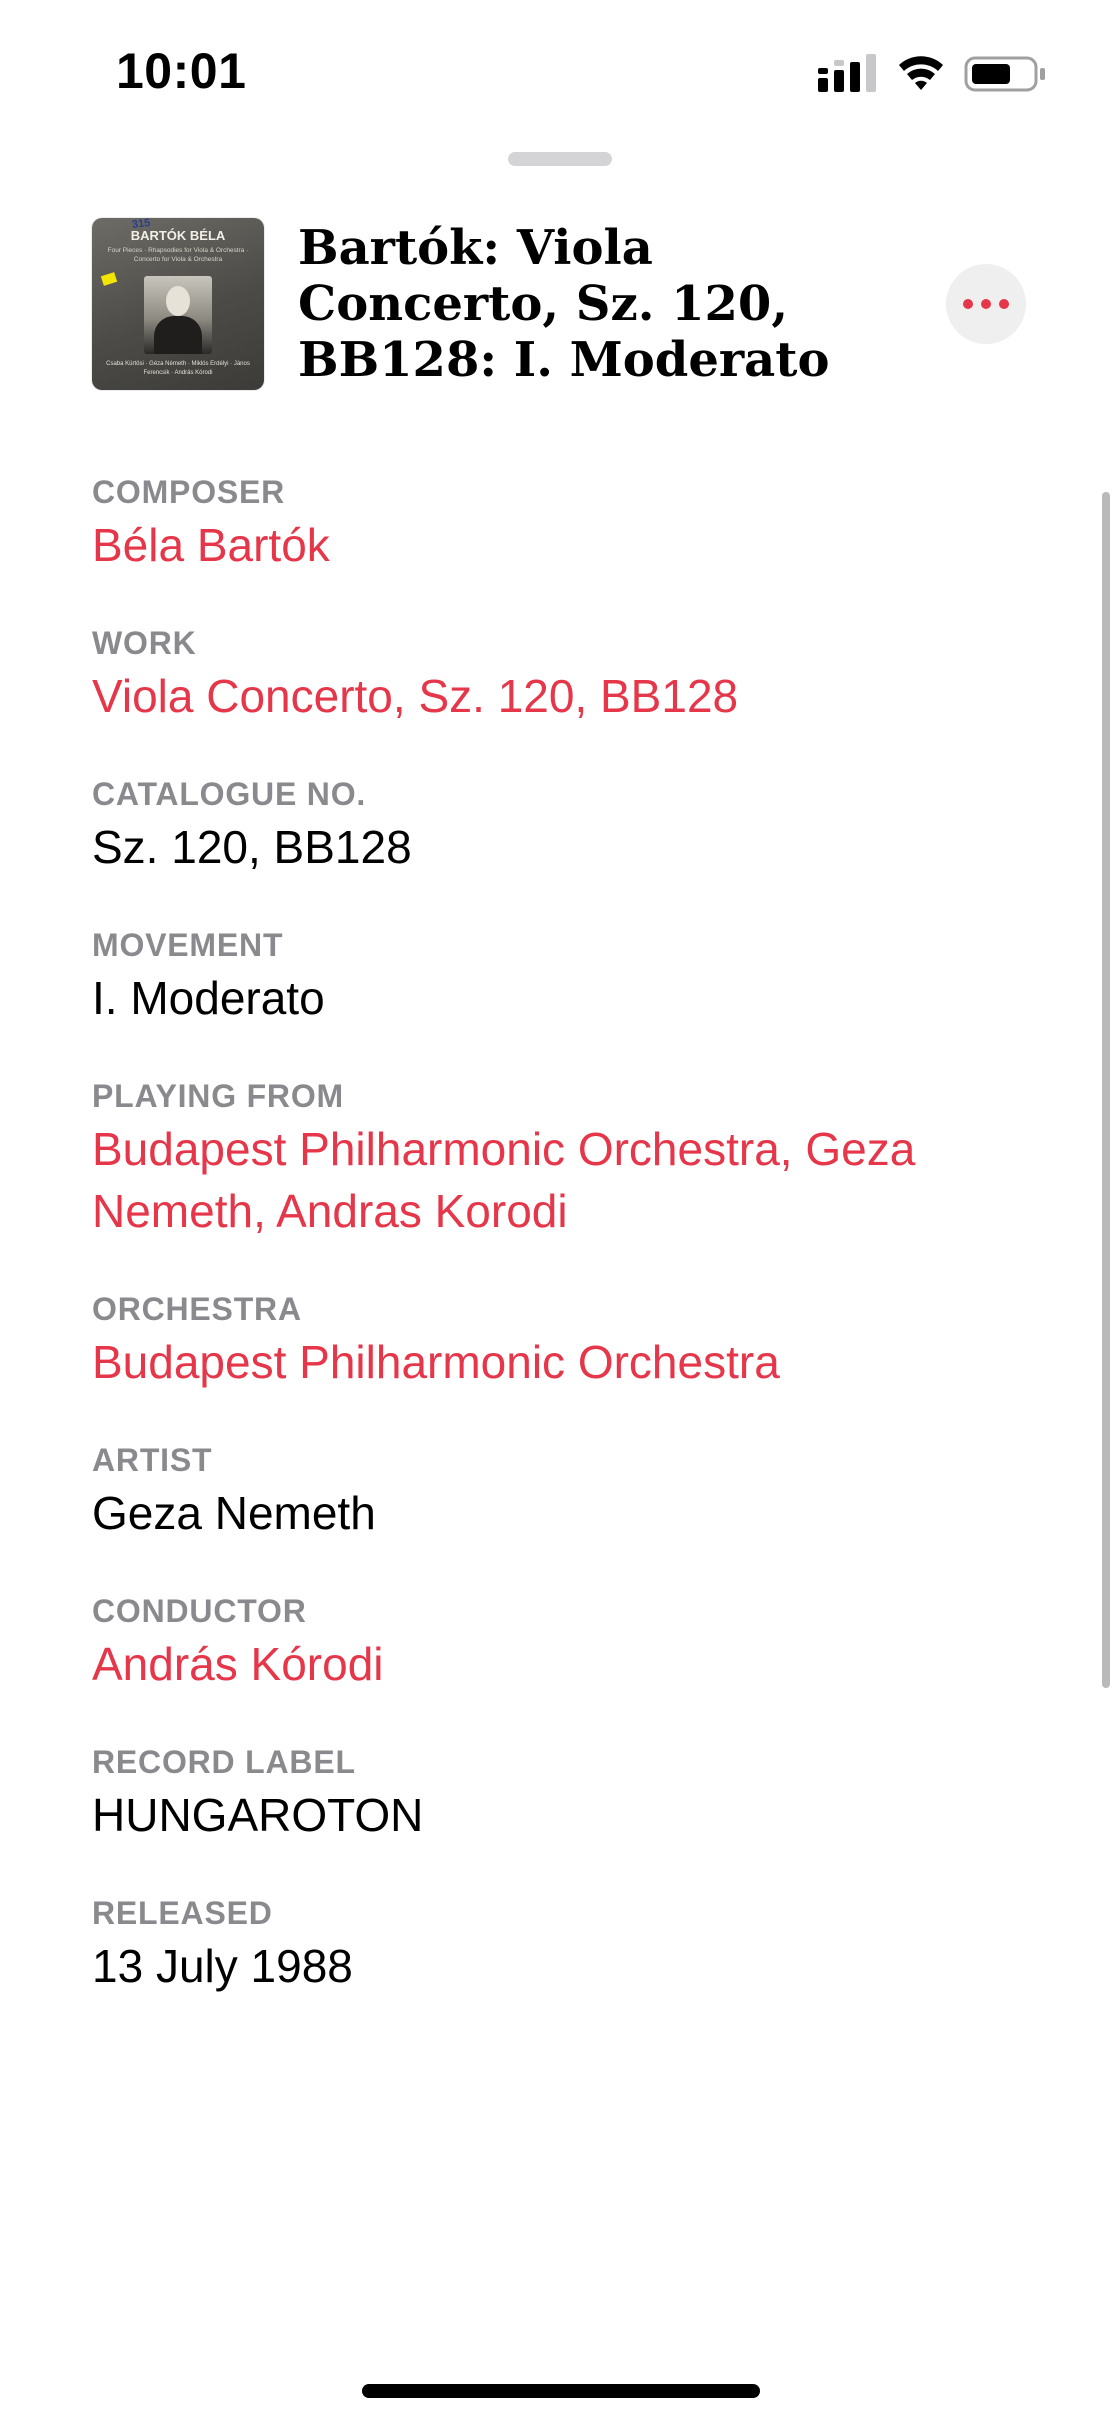  What do you see at coordinates (572, 977) in the screenshot?
I see `field-movement: MOVEMENT I. Moderato` at bounding box center [572, 977].